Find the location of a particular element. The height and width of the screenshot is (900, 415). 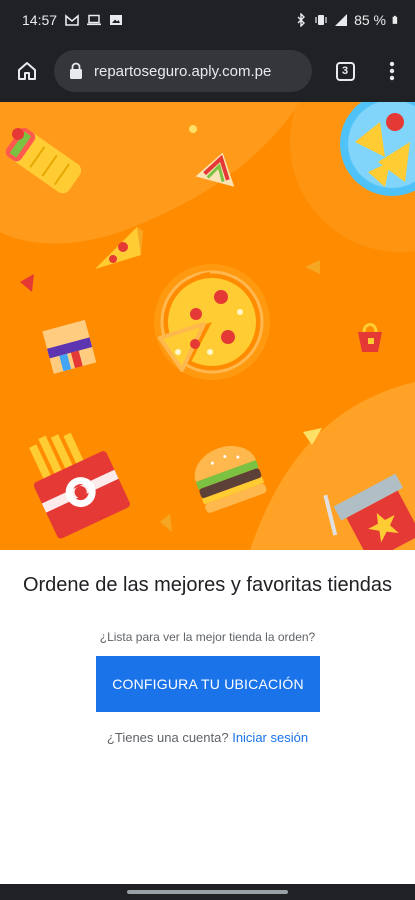

status-left: 14:57 is located at coordinates (72, 20).